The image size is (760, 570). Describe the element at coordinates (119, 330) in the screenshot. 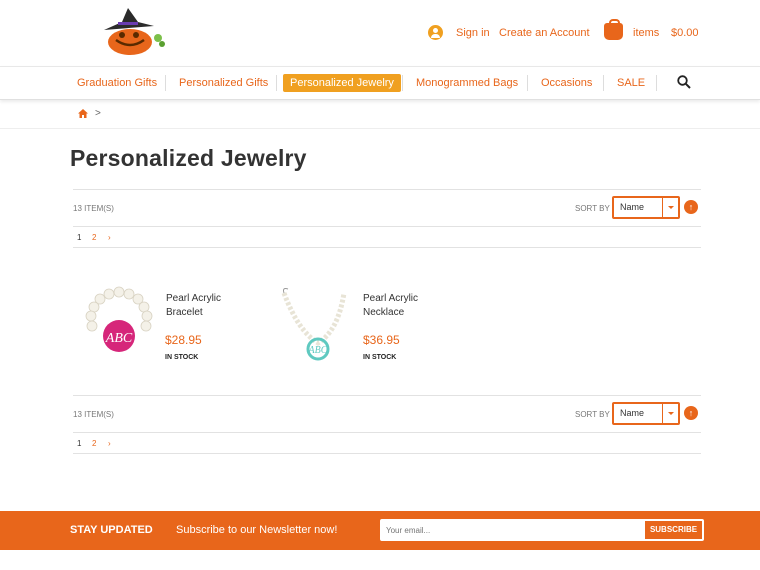

I see `product-image-bracelet: ABC` at that location.